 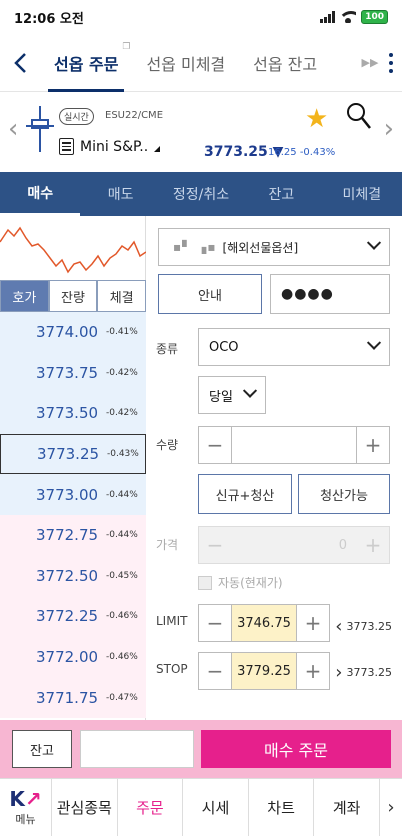 What do you see at coordinates (114, 146) in the screenshot?
I see `instrument-name: Mini S&P..` at bounding box center [114, 146].